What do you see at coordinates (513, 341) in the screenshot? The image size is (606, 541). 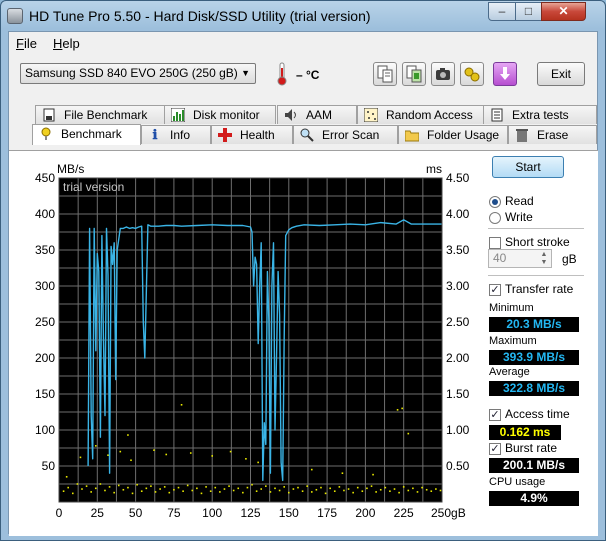 I see `maximum-label: Maximum` at bounding box center [513, 341].